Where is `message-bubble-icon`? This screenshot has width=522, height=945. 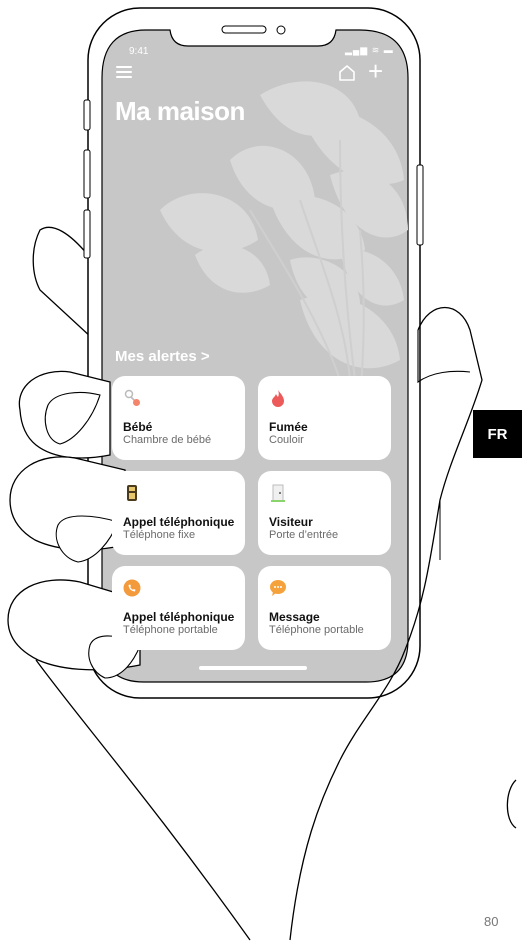
message-bubble-icon is located at coordinates (278, 588).